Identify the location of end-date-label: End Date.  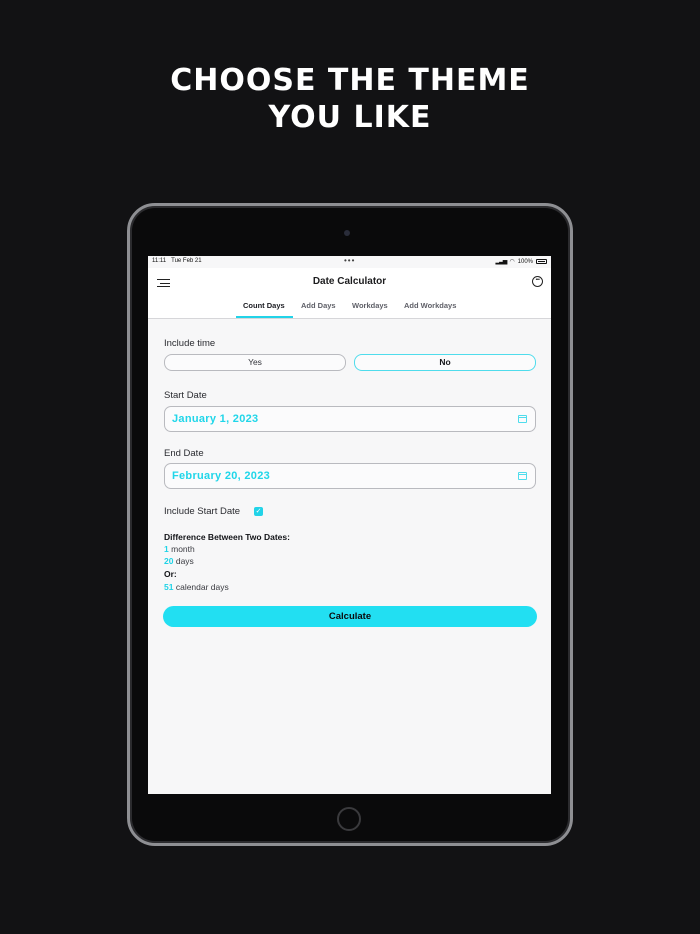
(184, 453).